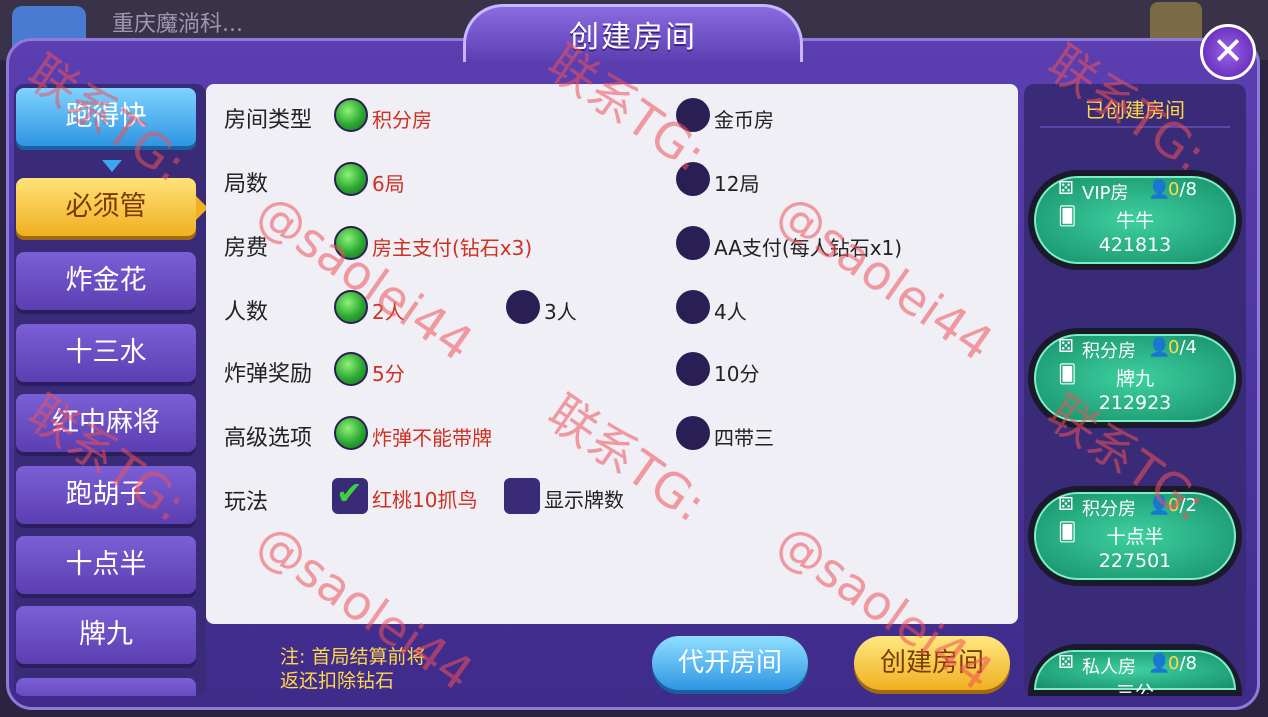  Describe the element at coordinates (1135, 110) in the screenshot. I see `created-rooms-title: 已创建房间` at that location.